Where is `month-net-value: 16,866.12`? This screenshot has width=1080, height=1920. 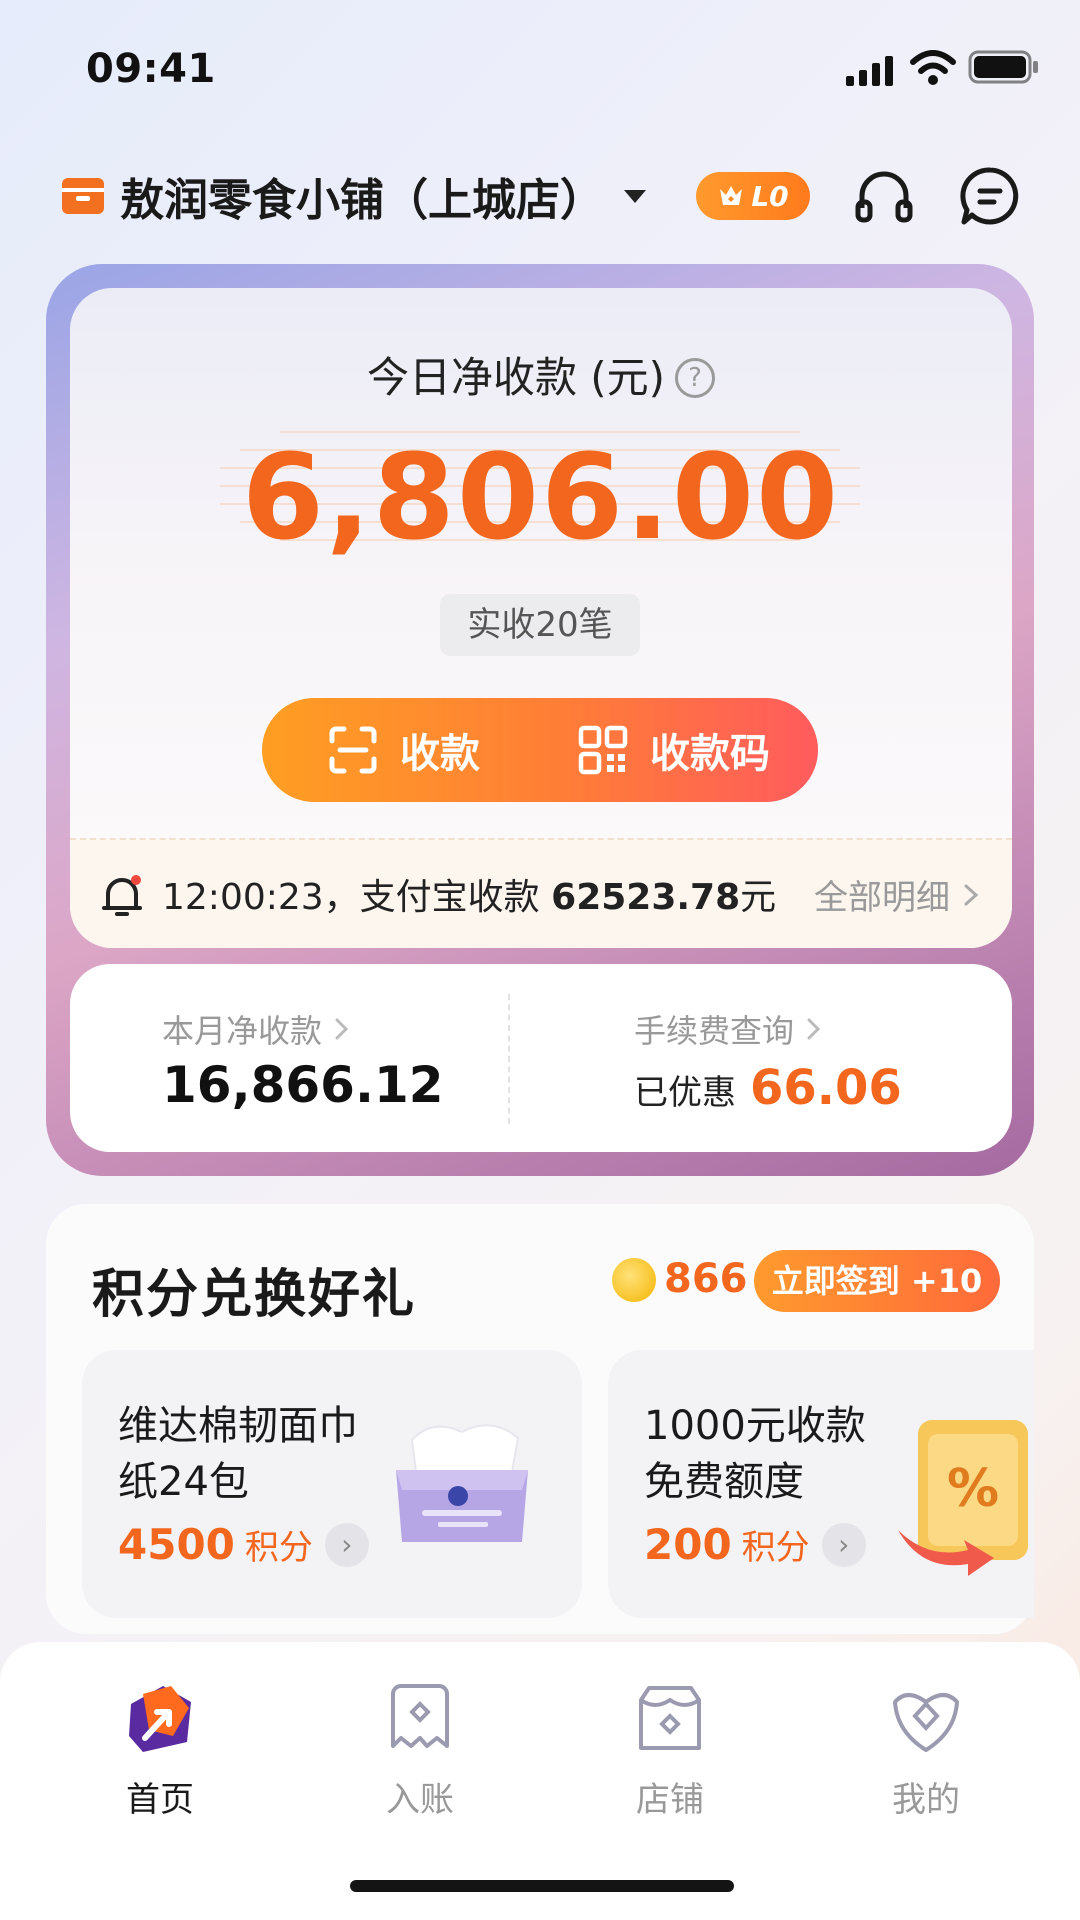
month-net-value: 16,866.12 is located at coordinates (303, 1085).